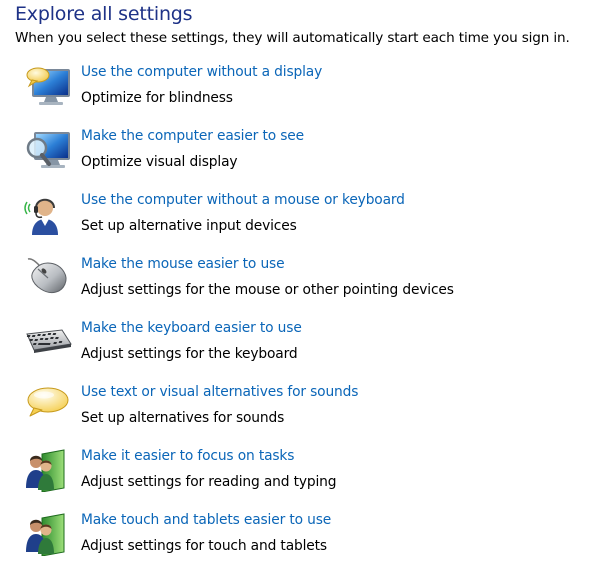 Image resolution: width=593 pixels, height=568 pixels. What do you see at coordinates (201, 72) in the screenshot?
I see `setting-link-without-display: Use the computer without a display` at bounding box center [201, 72].